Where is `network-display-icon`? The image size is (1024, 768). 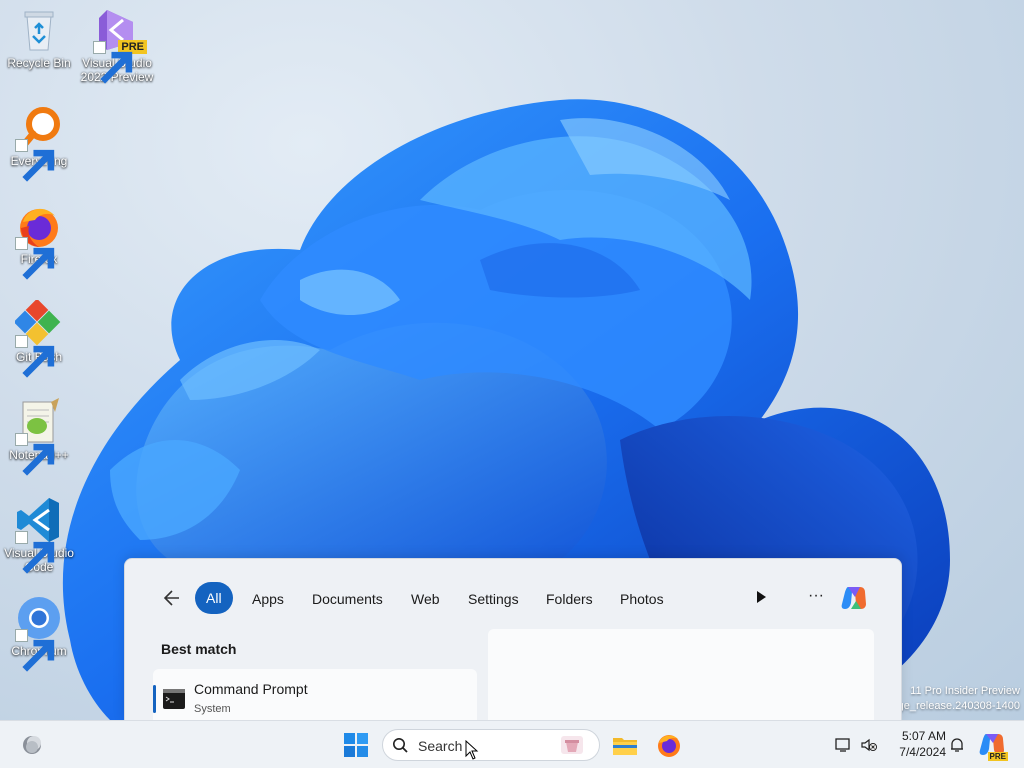 network-display-icon is located at coordinates (843, 745).